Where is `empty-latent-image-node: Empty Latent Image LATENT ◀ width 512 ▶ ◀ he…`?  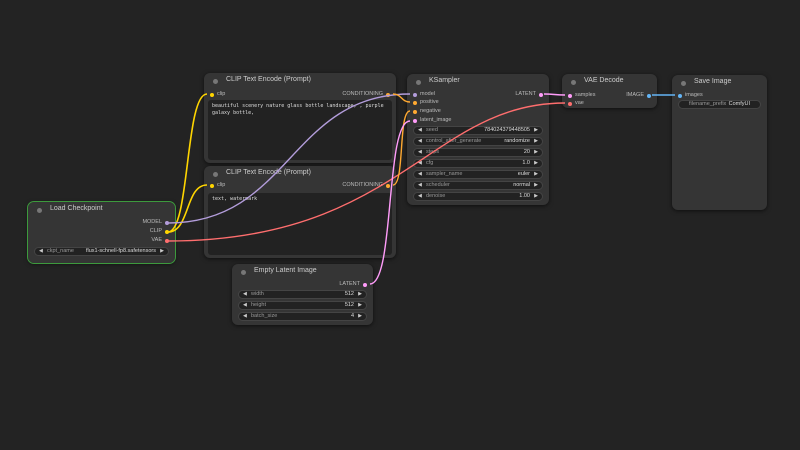 empty-latent-image-node: Empty Latent Image LATENT ◀ width 512 ▶ ◀ he… is located at coordinates (302, 294).